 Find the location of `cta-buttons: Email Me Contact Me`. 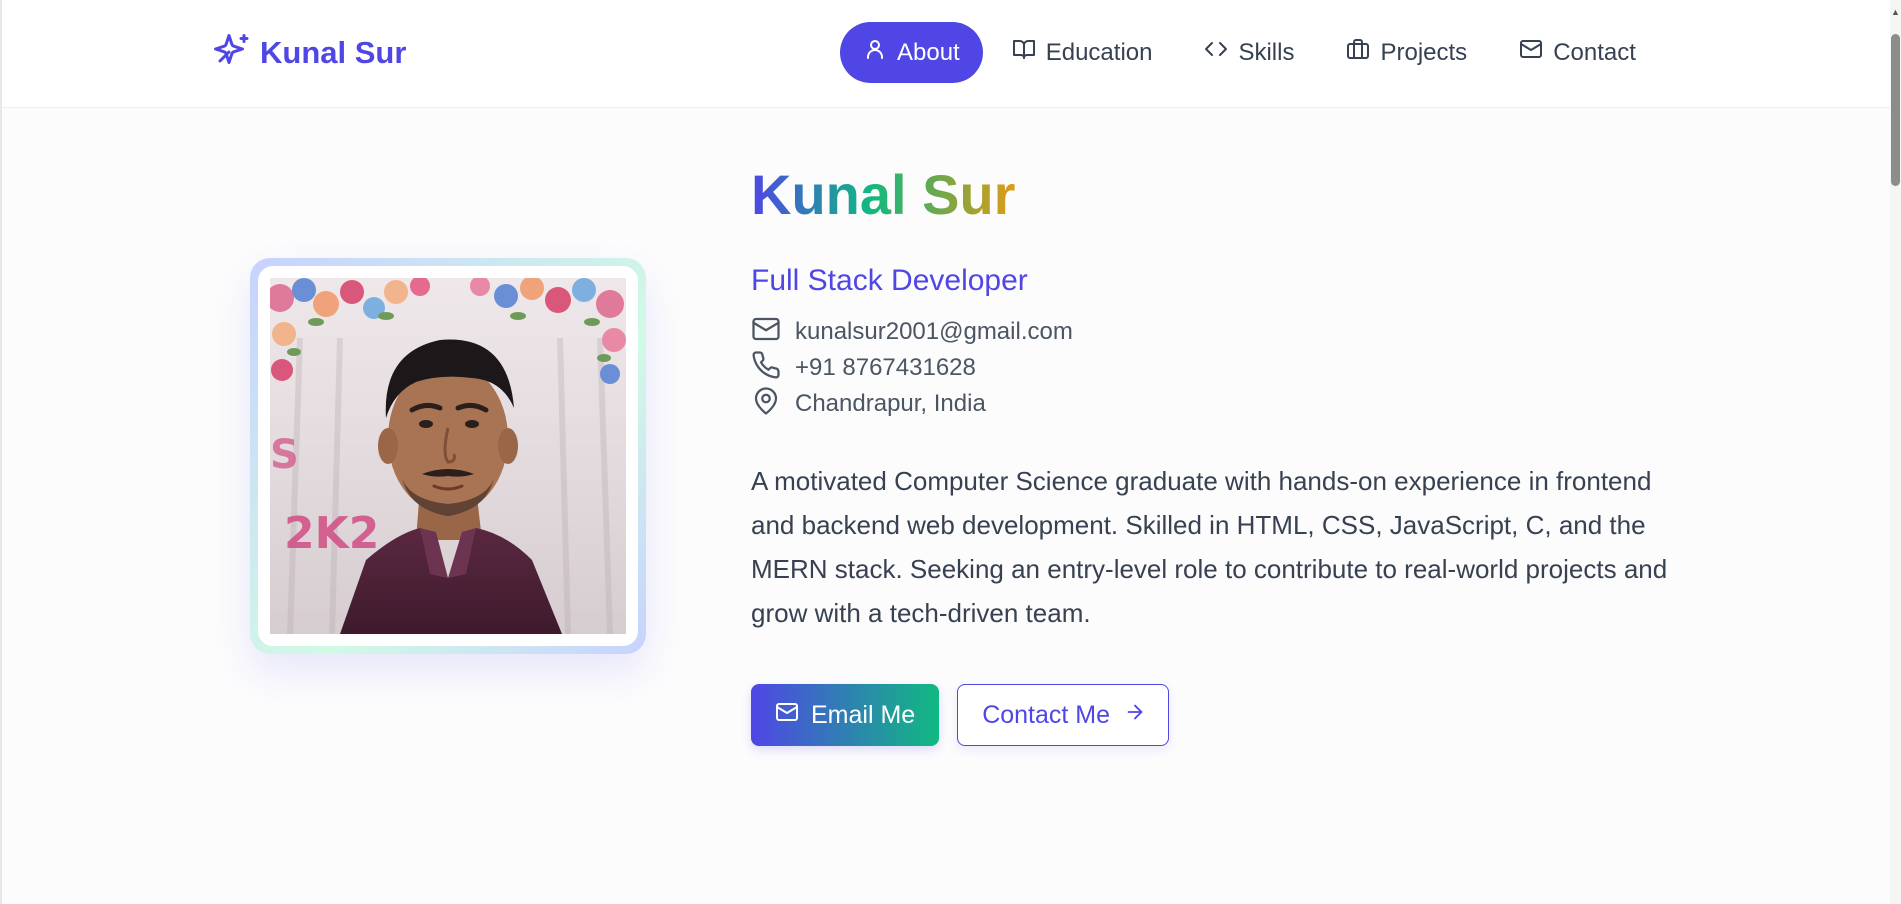

cta-buttons: Email Me Contact Me is located at coordinates (960, 715).